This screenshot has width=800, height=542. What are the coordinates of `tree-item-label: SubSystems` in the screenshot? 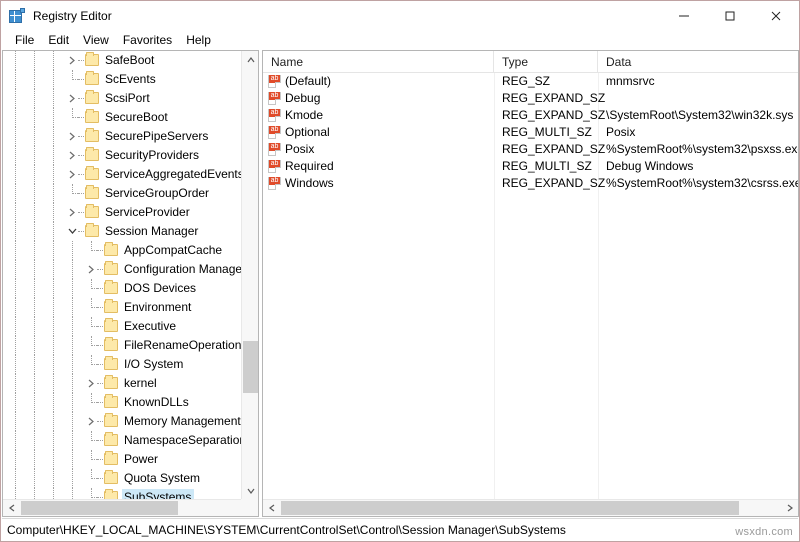 It's located at (158, 494).